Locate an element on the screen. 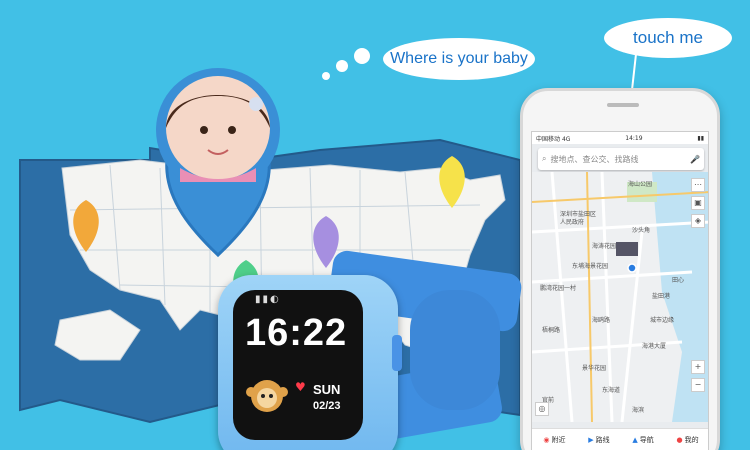 This screenshot has height=450, width=750. map-label: 海涛花园 is located at coordinates (604, 246).